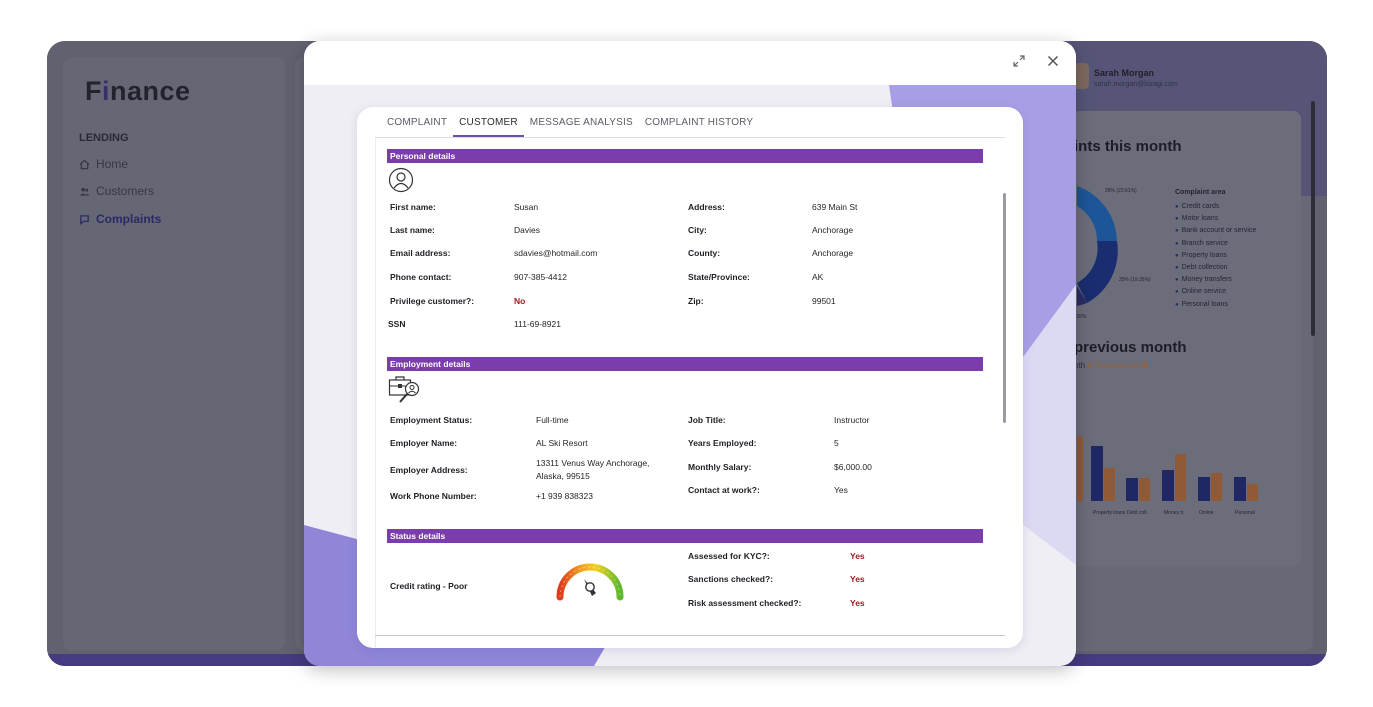 This screenshot has width=1373, height=707. What do you see at coordinates (432, 301) in the screenshot?
I see `privilege-label: Privilege customer?:` at bounding box center [432, 301].